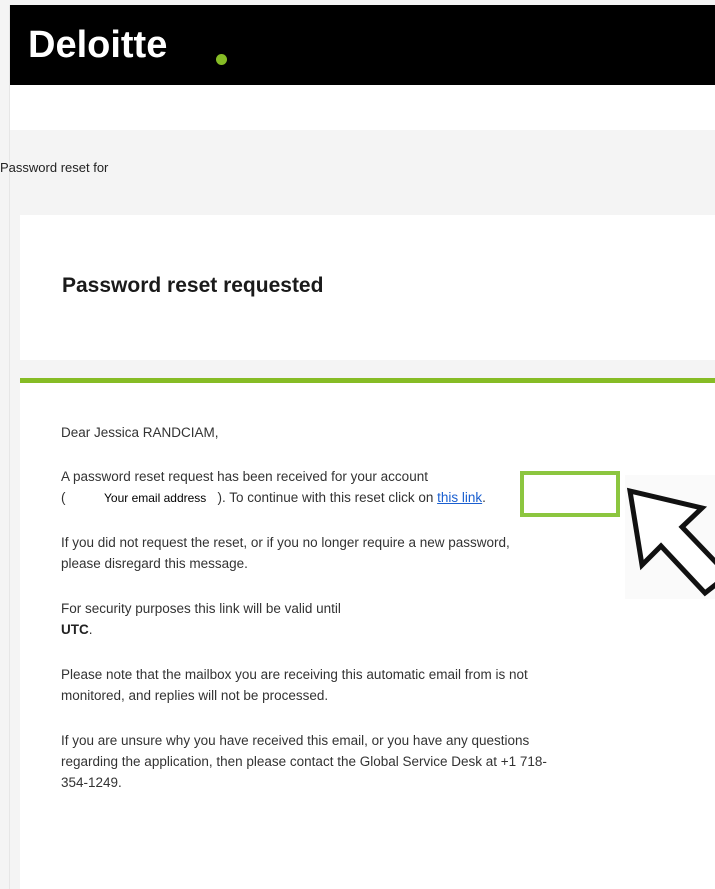  I want to click on validity-line-2: UTC., so click(77, 629).